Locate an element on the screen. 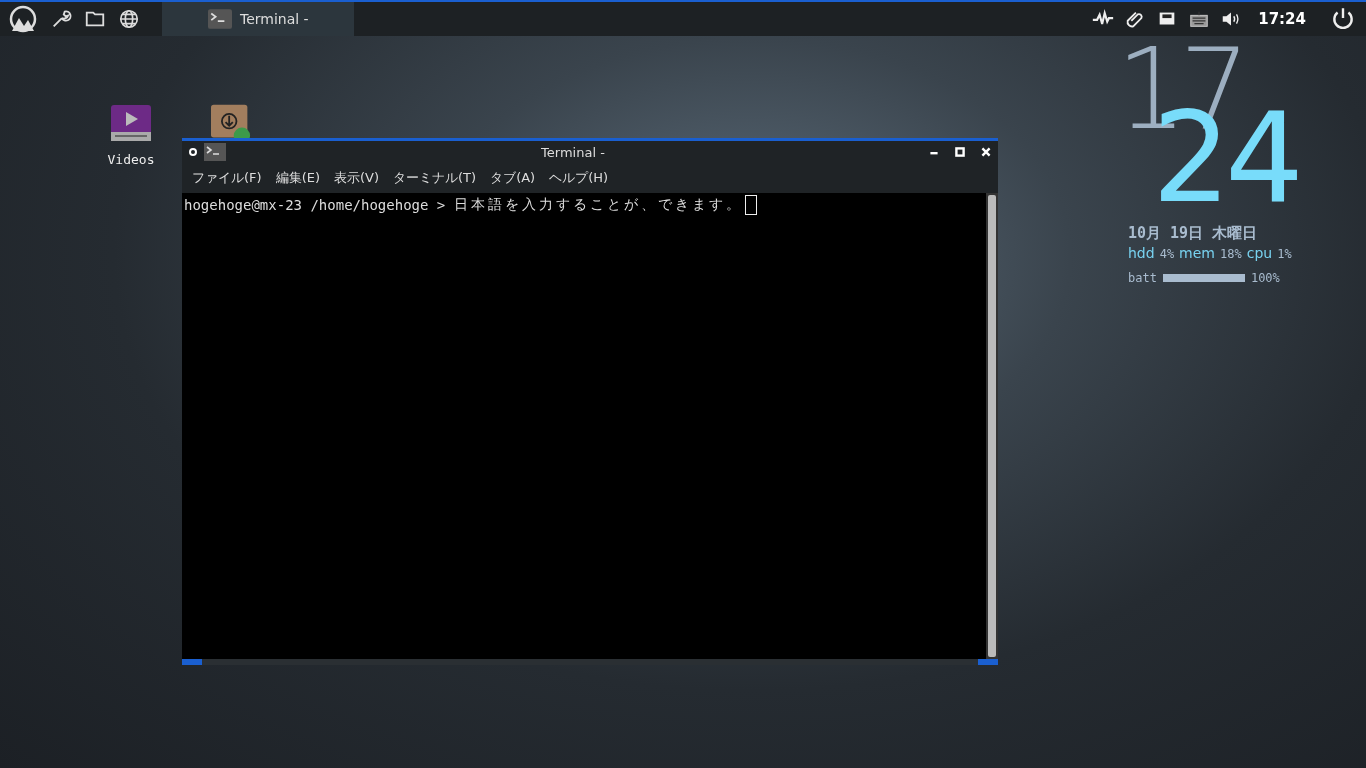  mountain-logo-icon is located at coordinates (23, 19).